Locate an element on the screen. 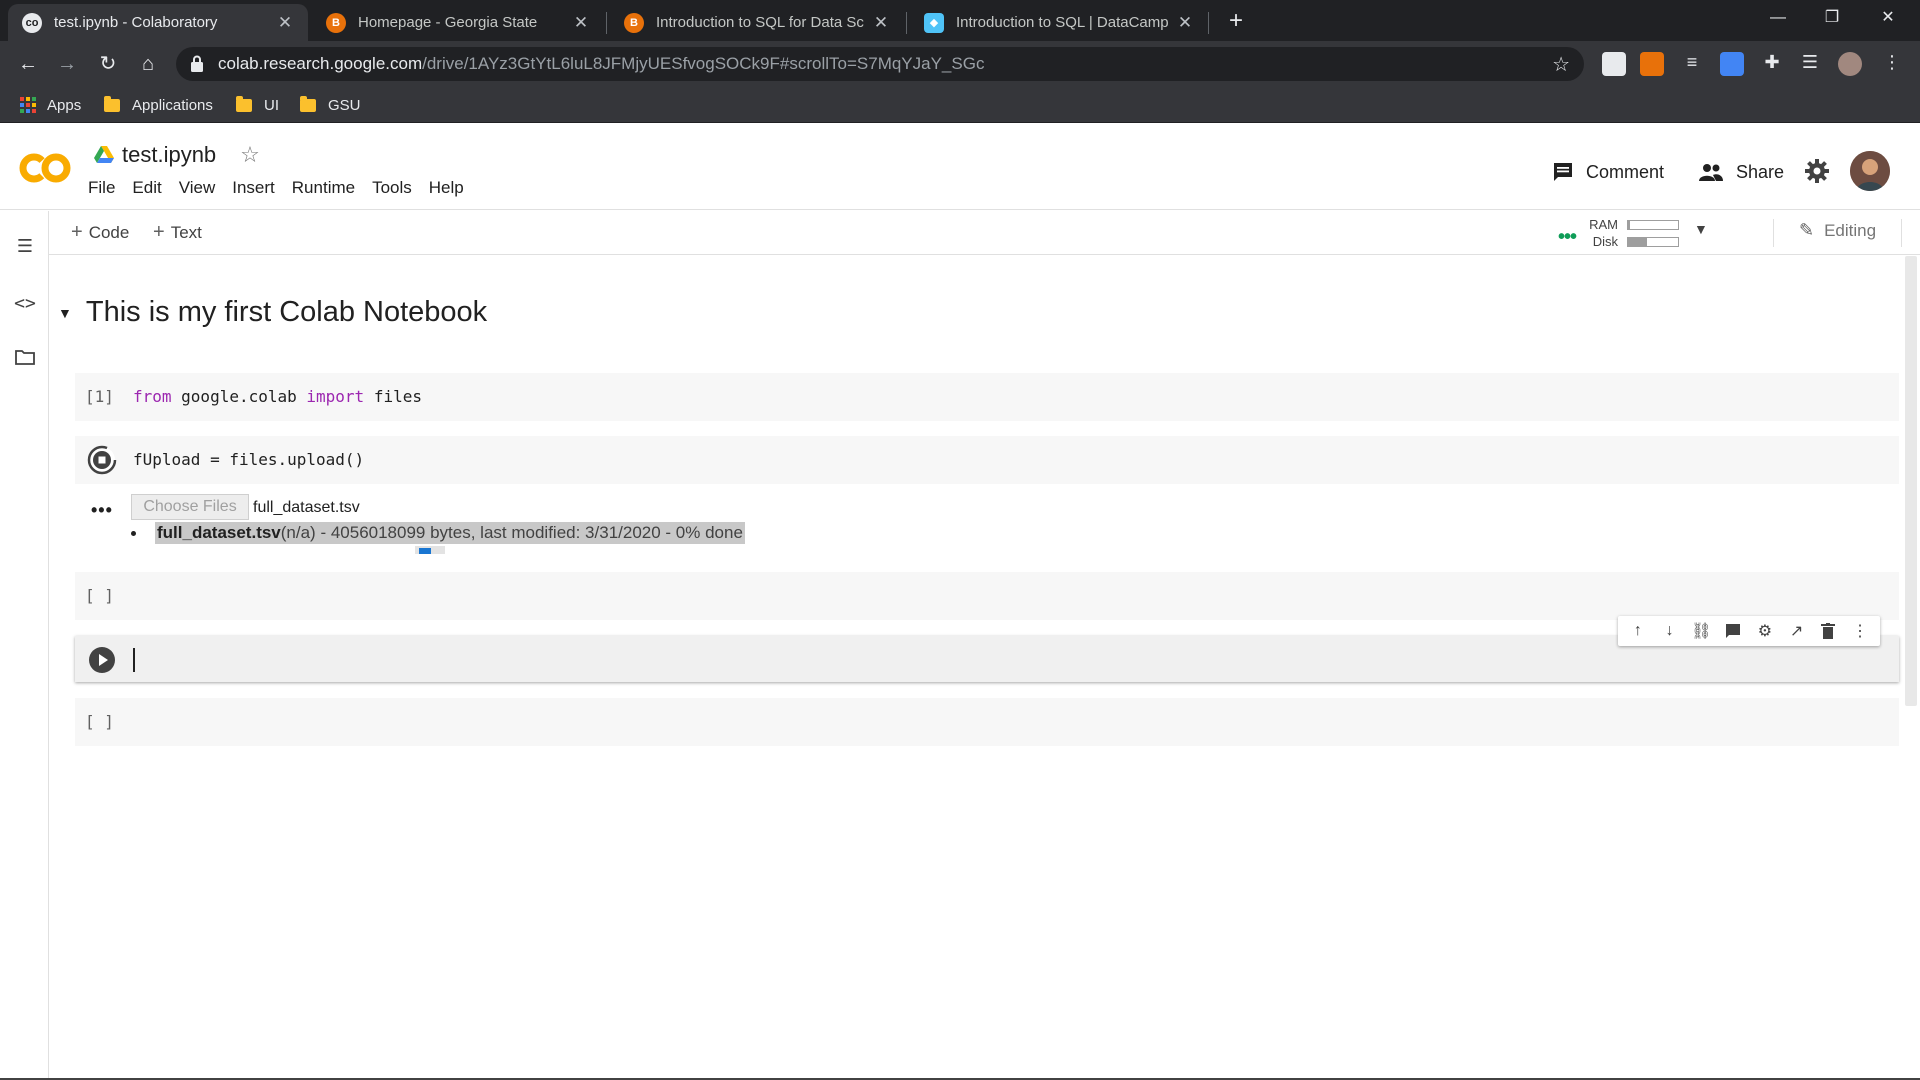  resource-monitor: ••• RAM Disk ▼ is located at coordinates (1653, 233).